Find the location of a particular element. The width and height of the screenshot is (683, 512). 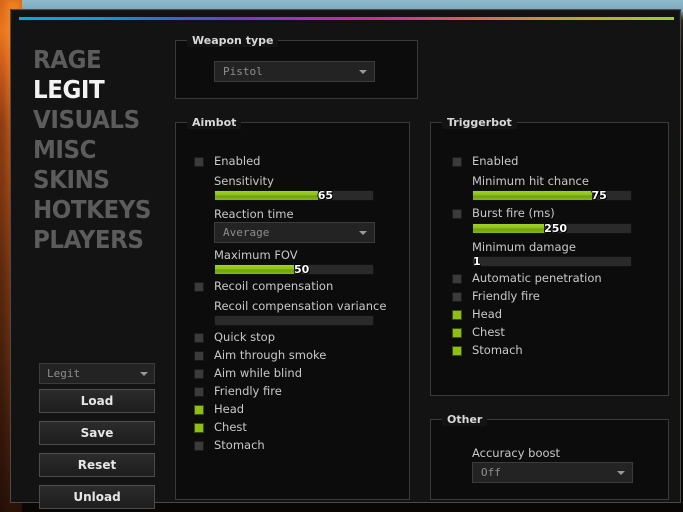

triggerbot-min-hit-chance-slider: 75 is located at coordinates (552, 195).